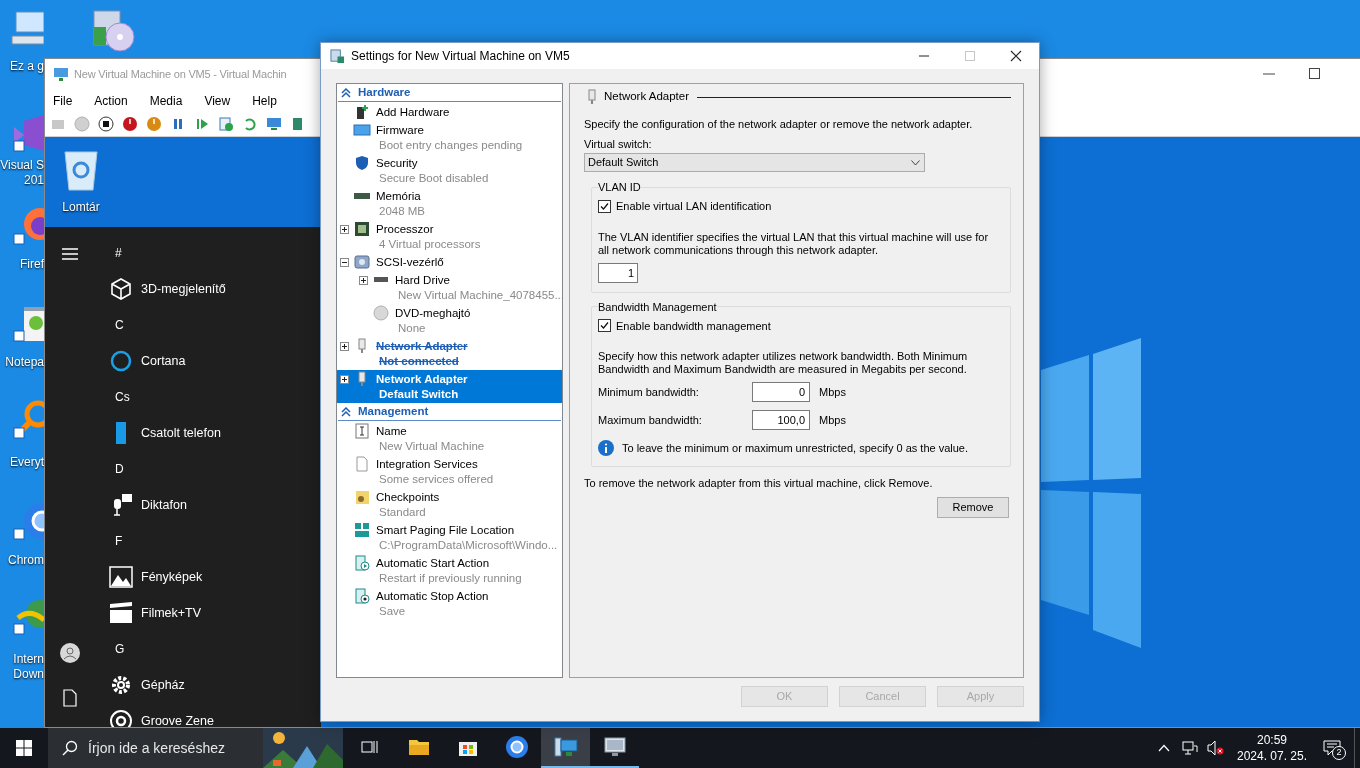 The height and width of the screenshot is (768, 1360). What do you see at coordinates (171, 613) in the screenshot?
I see `app-name: Filmek+TV` at bounding box center [171, 613].